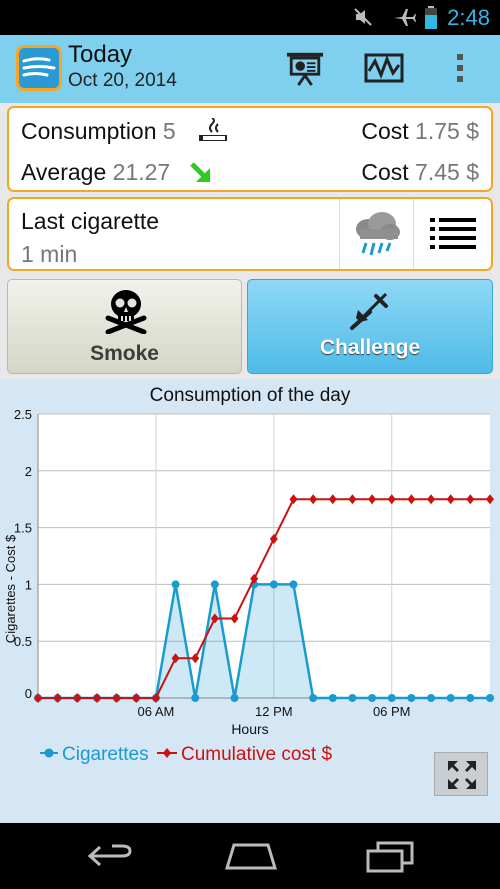  Describe the element at coordinates (155, 711) in the screenshot. I see `x-tick-label: 06 AM` at that location.